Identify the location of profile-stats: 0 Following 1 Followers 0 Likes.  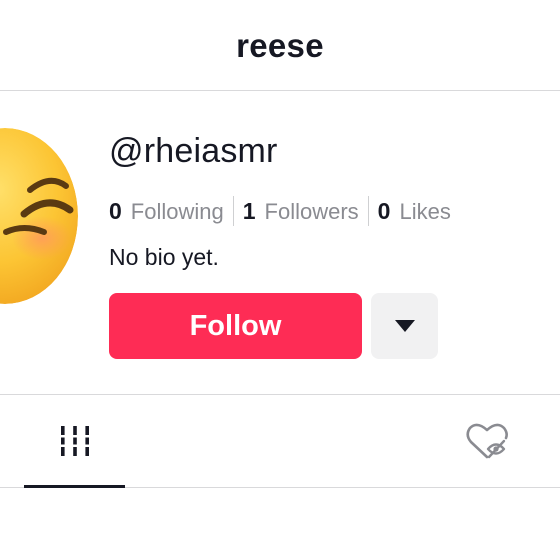
(280, 211).